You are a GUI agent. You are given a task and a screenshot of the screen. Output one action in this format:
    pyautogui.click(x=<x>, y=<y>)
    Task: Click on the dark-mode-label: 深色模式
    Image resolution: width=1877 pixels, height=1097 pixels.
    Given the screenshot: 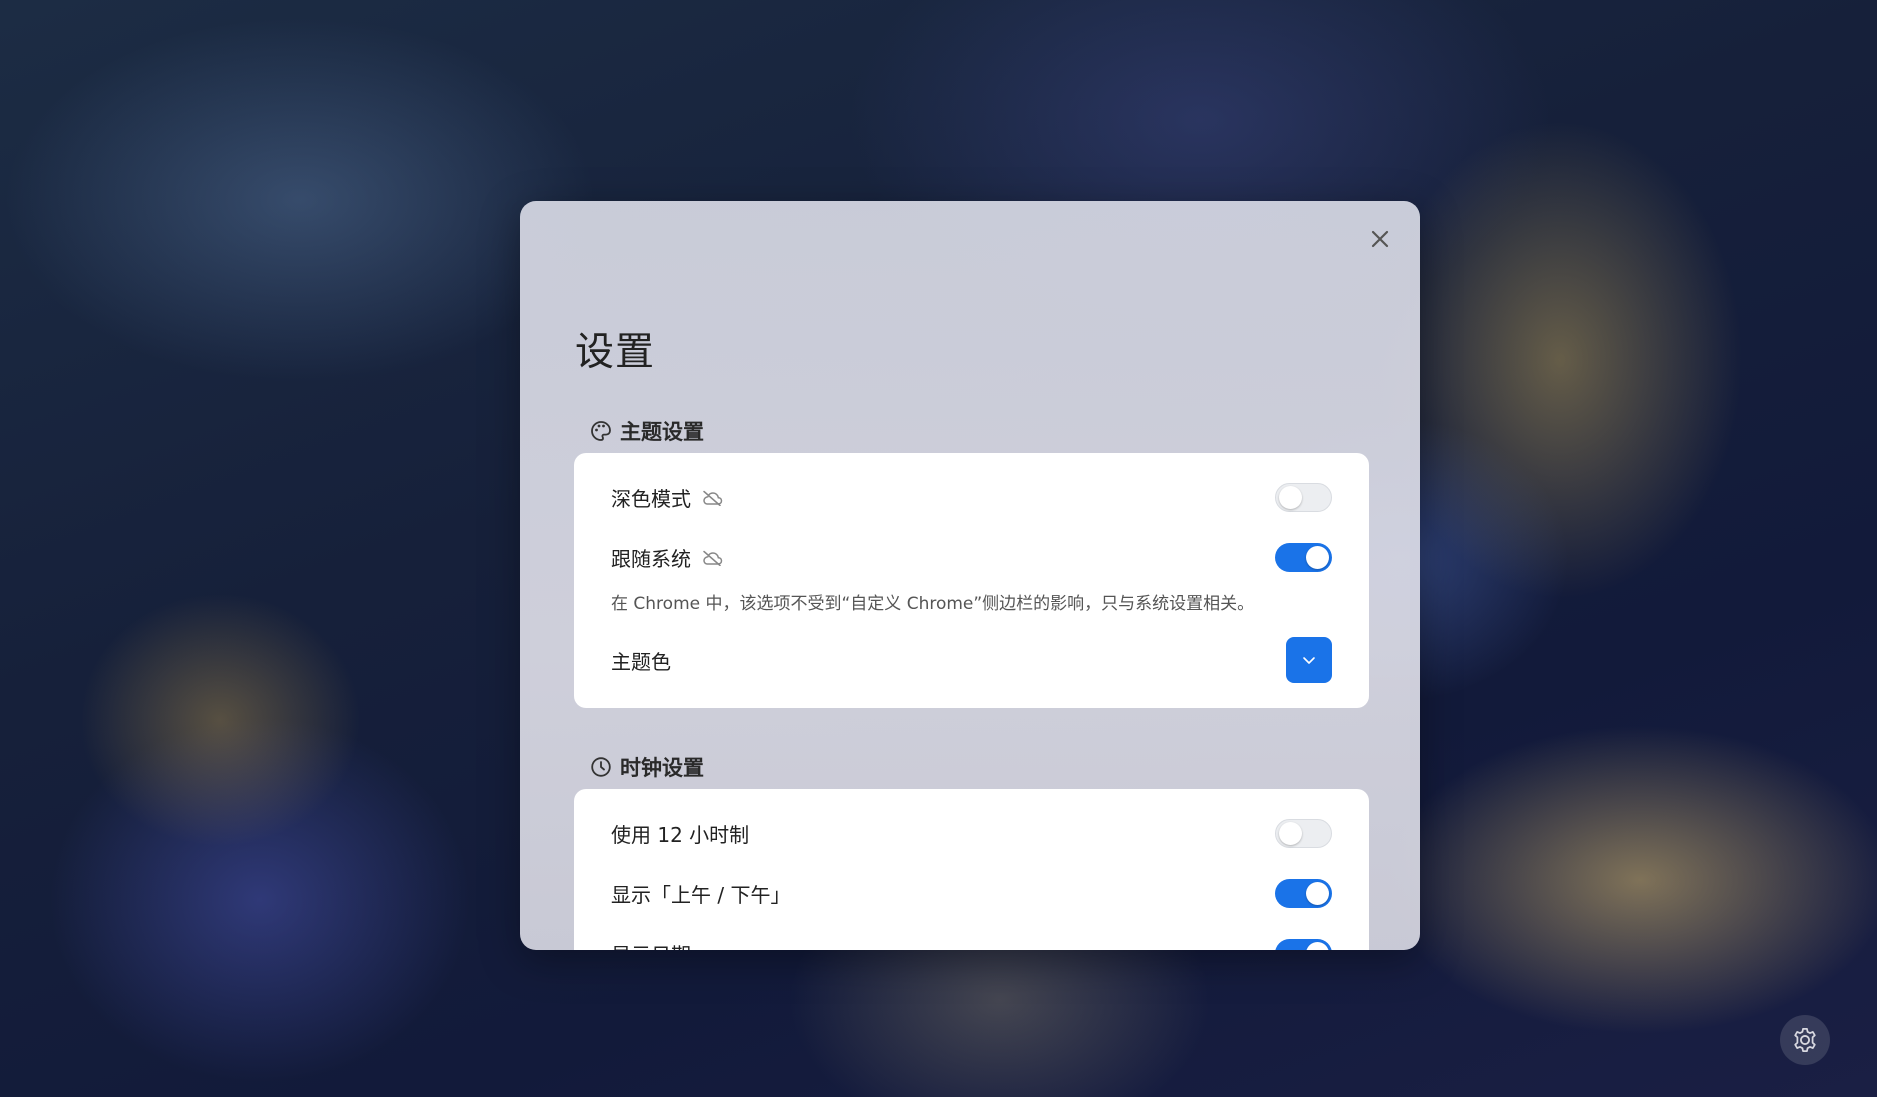 What is the action you would take?
    pyautogui.click(x=651, y=499)
    